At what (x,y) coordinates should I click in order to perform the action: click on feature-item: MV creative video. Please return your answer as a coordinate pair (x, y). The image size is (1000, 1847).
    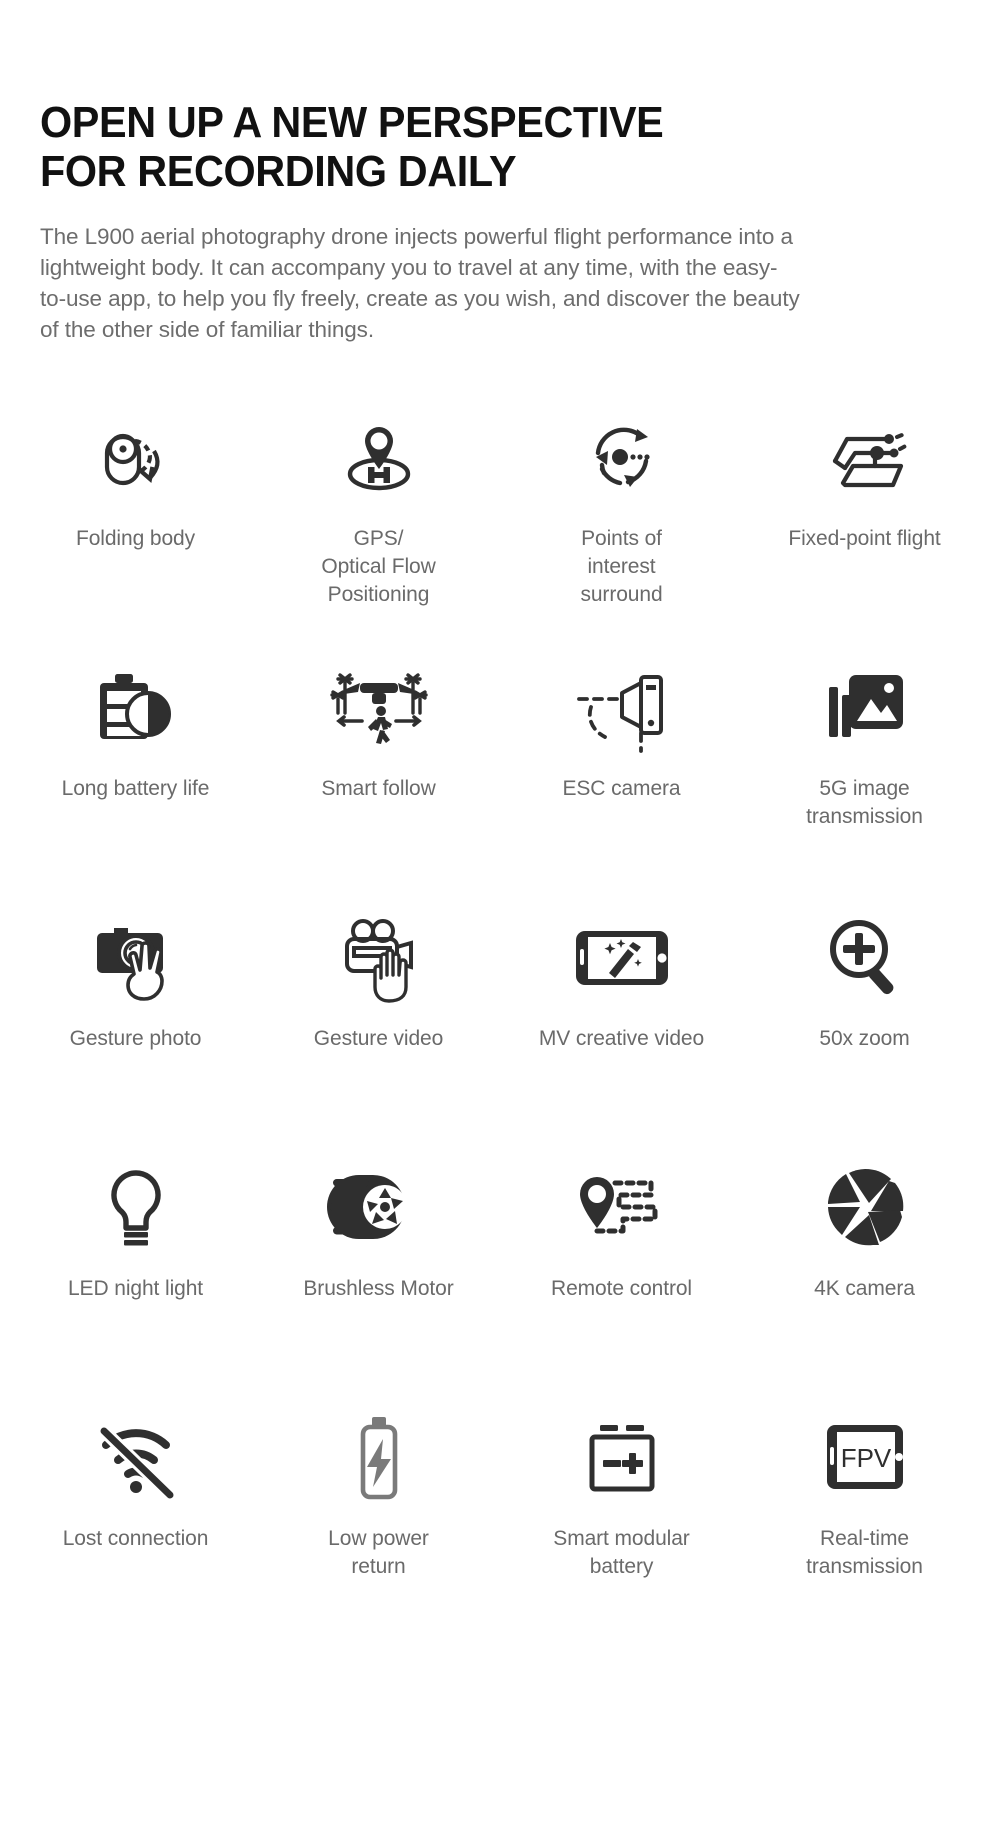
    Looking at the image, I should click on (621, 1022).